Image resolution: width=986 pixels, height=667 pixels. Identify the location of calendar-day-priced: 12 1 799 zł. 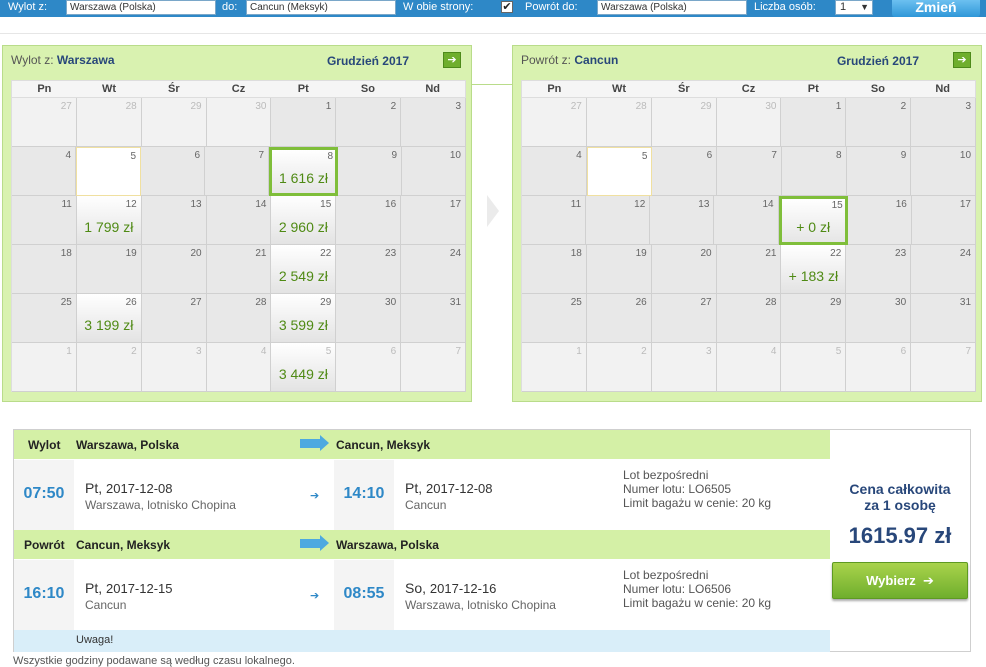
(109, 220).